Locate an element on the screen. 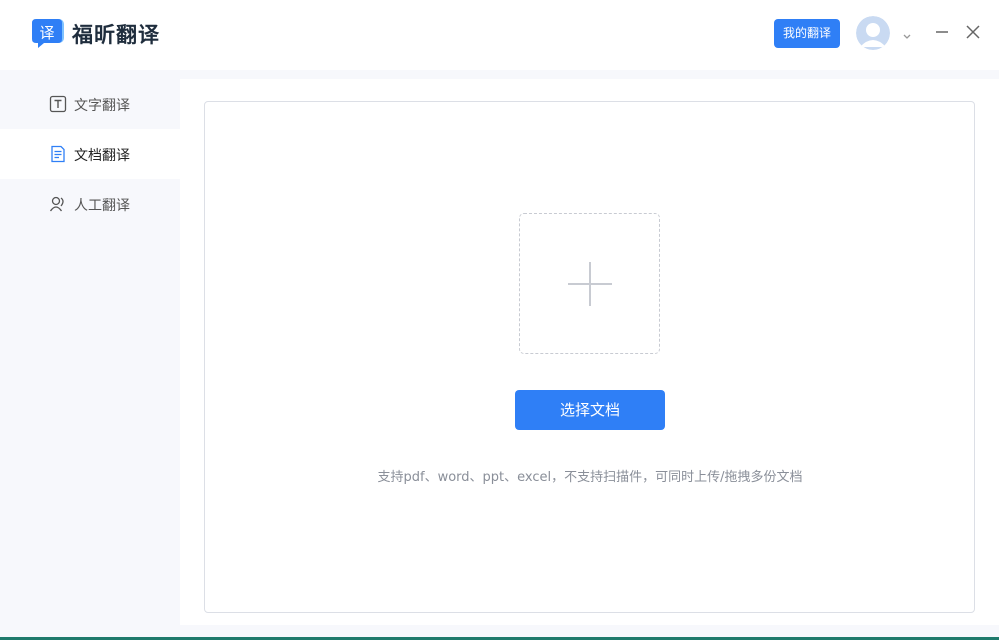  title-bar: 译 福昕翻译 我的翻译 is located at coordinates (499, 35).